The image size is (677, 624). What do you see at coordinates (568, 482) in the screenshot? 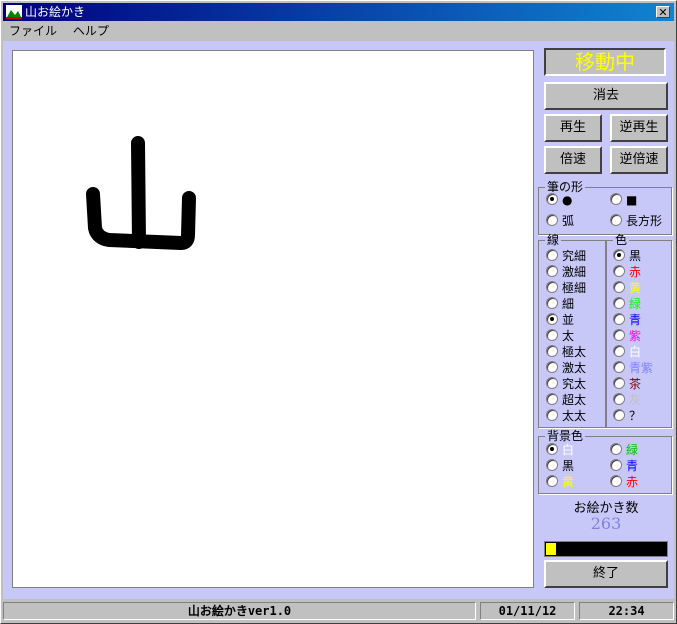
I see `background-color-option-label: 黄` at bounding box center [568, 482].